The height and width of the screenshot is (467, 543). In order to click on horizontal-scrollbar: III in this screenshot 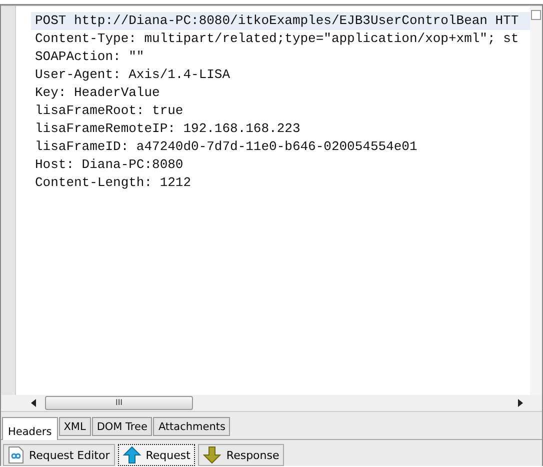, I will do `click(271, 403)`.